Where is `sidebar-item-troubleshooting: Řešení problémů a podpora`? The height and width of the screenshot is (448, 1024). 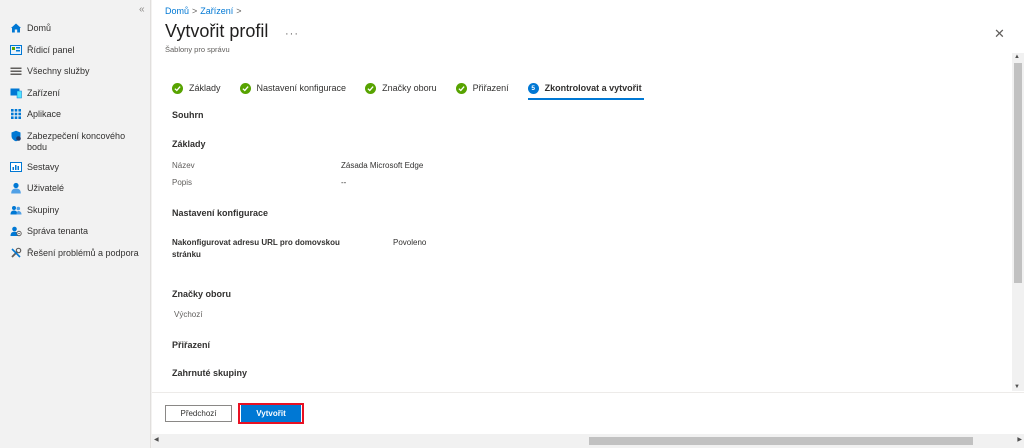
sidebar-item-troubleshooting: Řešení problémů a podpora is located at coordinates (75, 258).